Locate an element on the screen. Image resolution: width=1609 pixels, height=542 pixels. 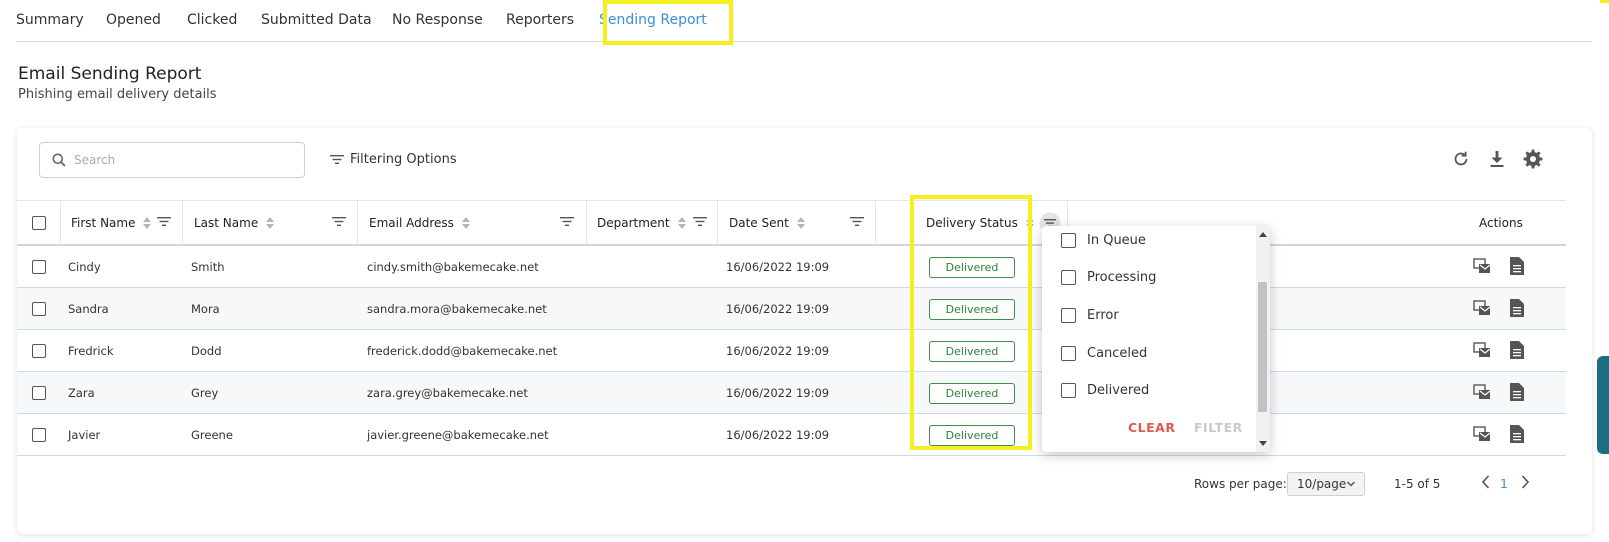
corner-highlight-mark is located at coordinates (1604, 1).